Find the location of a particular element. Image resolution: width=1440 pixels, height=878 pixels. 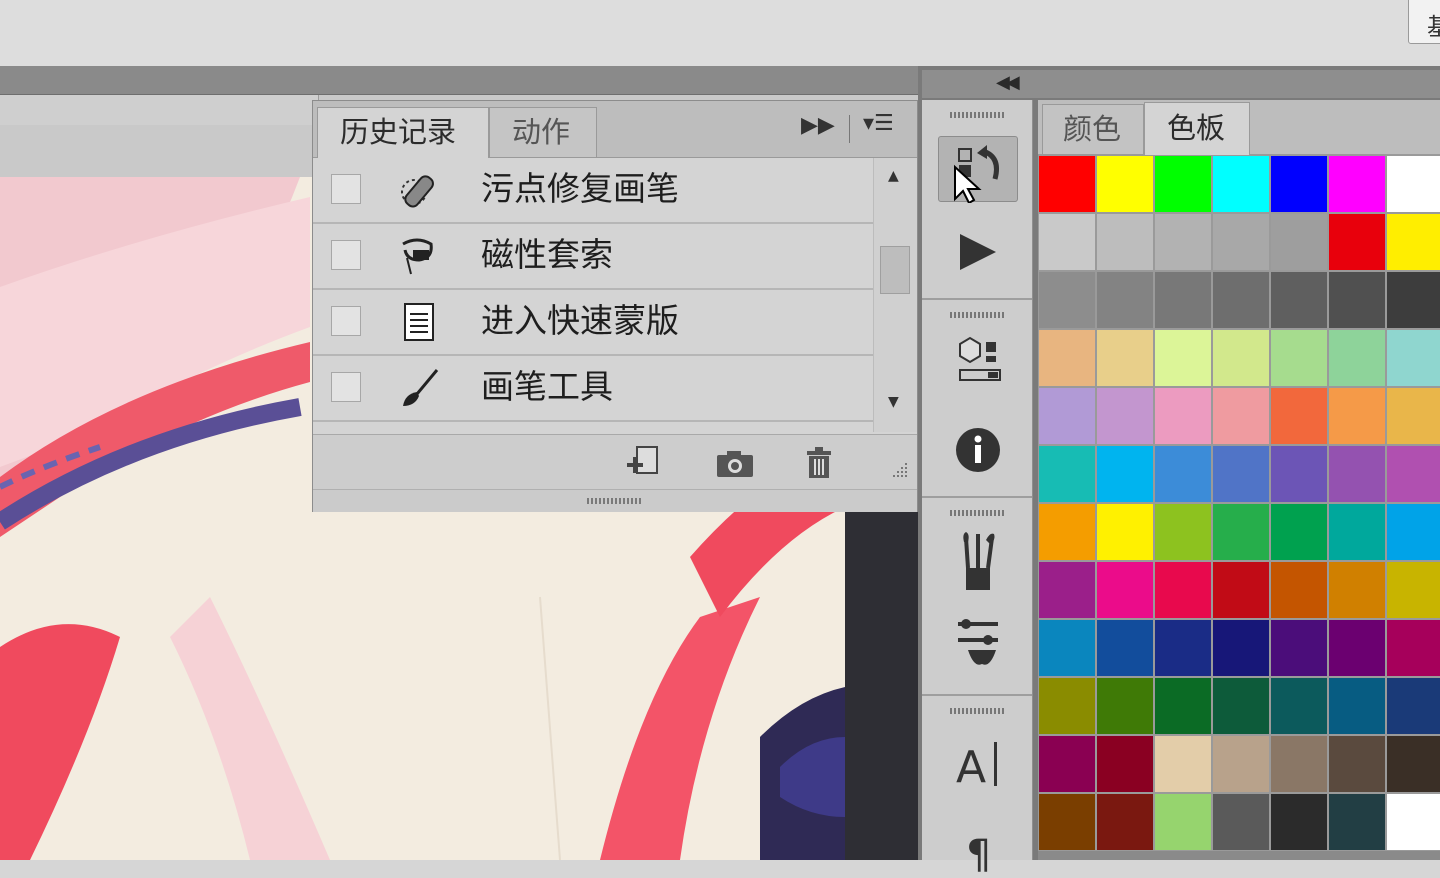

list-item: 画笔工具 is located at coordinates (593, 389).